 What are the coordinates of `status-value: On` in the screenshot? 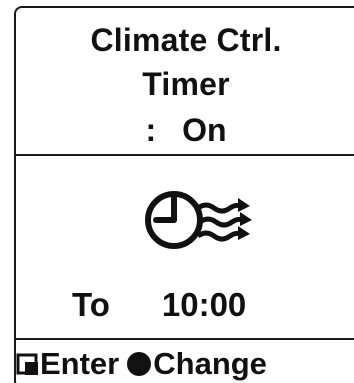 It's located at (204, 130).